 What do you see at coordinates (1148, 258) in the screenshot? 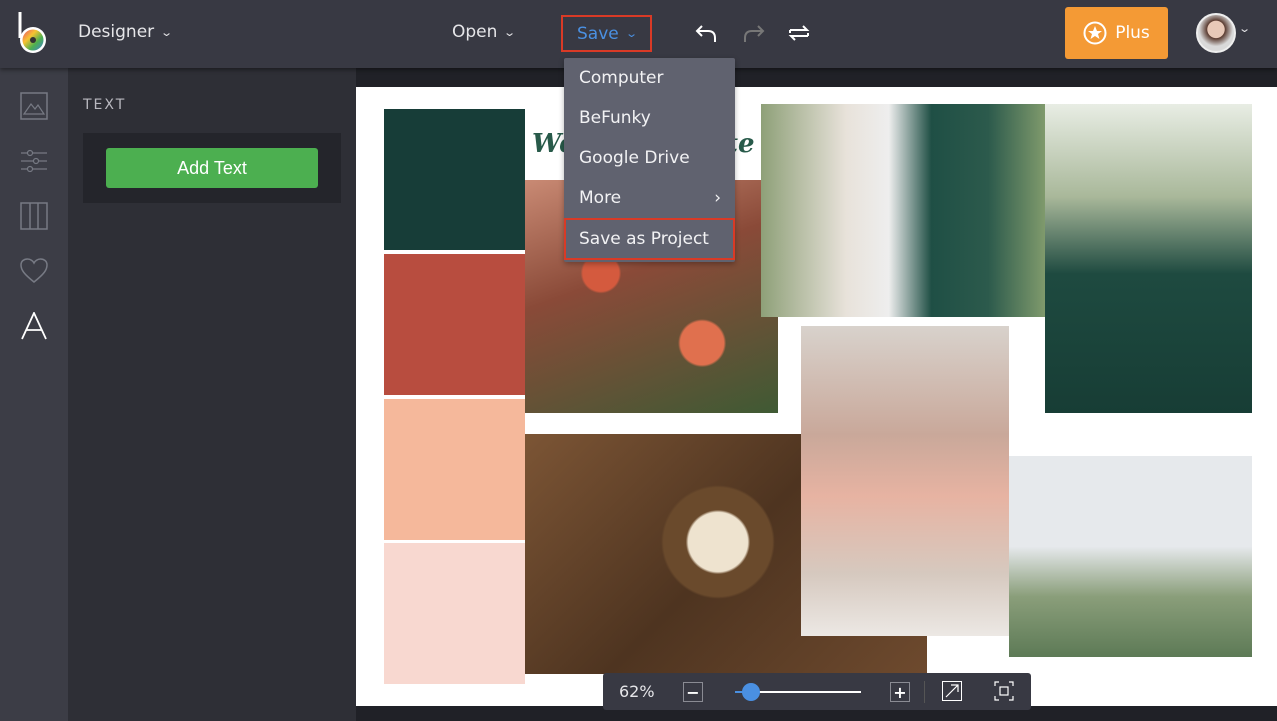
I see `bridesmaids-photo` at bounding box center [1148, 258].